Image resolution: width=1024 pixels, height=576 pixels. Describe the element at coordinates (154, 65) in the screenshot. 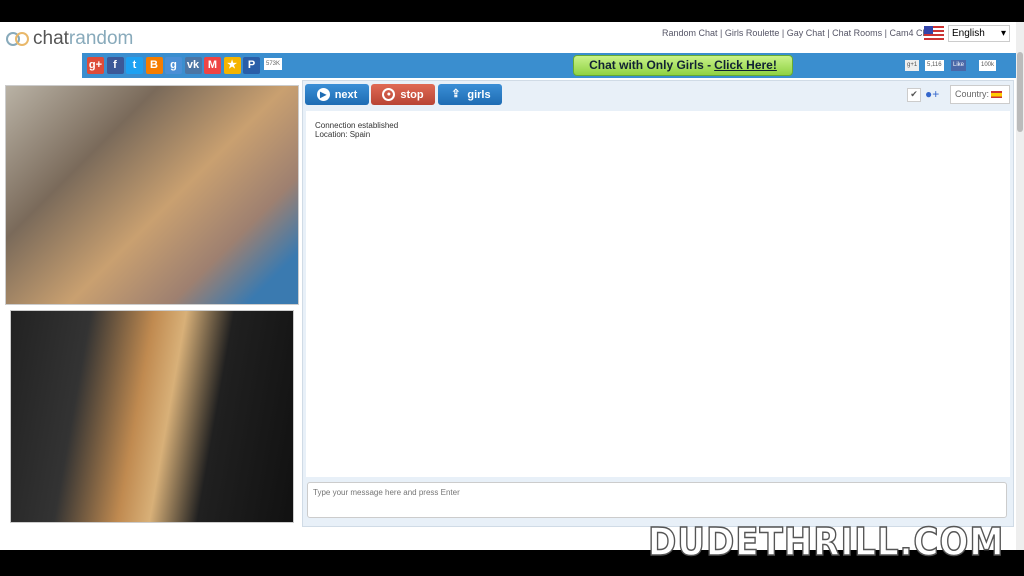

I see `blogger-icon: B` at that location.